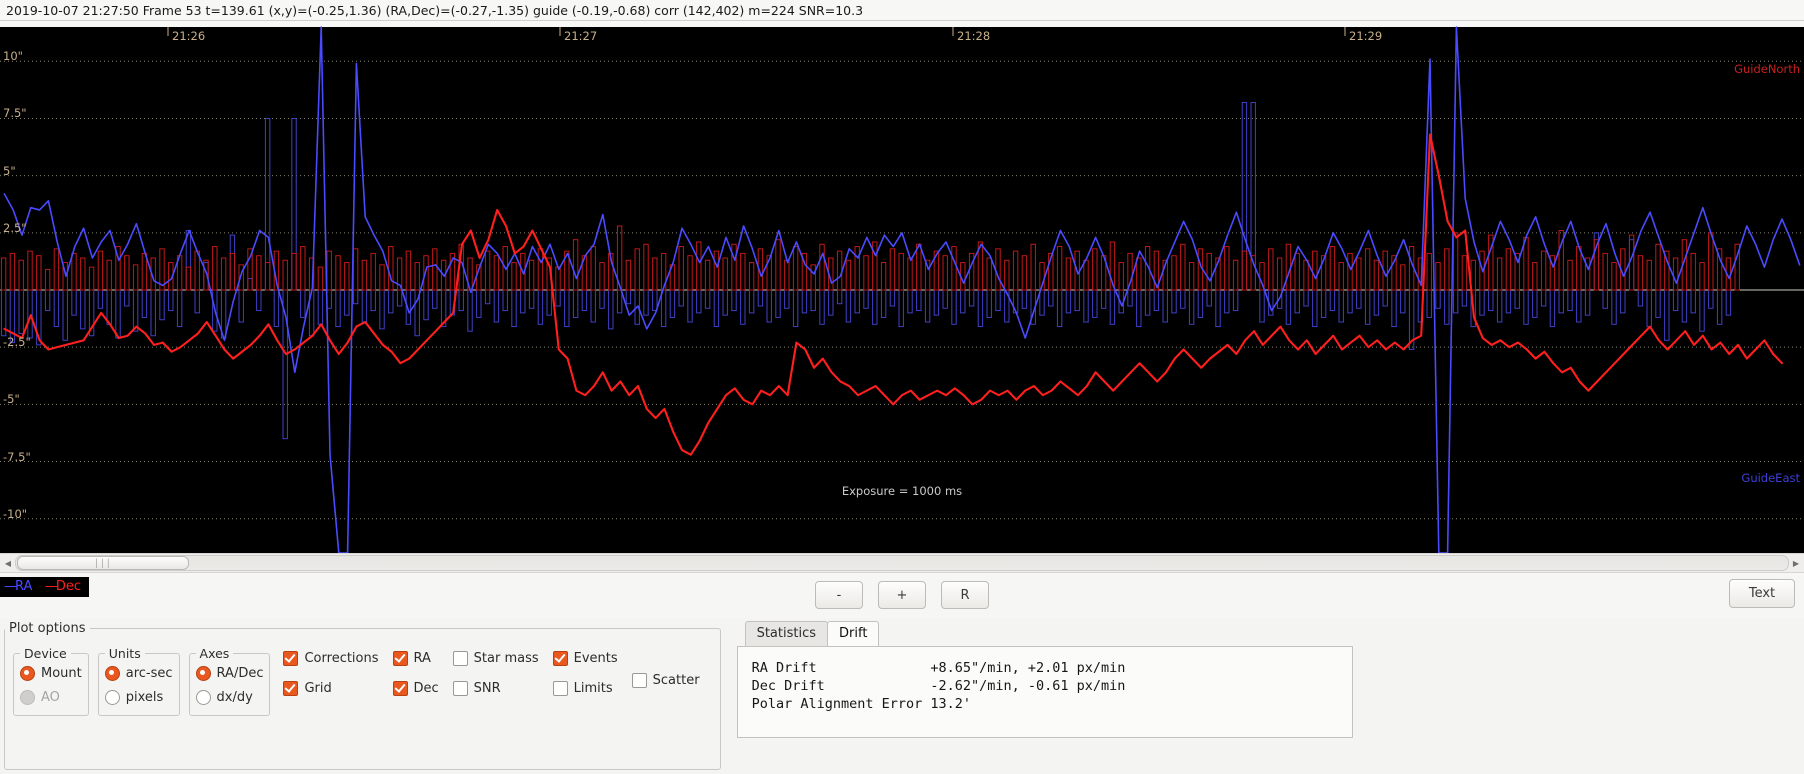  What do you see at coordinates (203, 673) in the screenshot?
I see `radio-radec-icon` at bounding box center [203, 673].